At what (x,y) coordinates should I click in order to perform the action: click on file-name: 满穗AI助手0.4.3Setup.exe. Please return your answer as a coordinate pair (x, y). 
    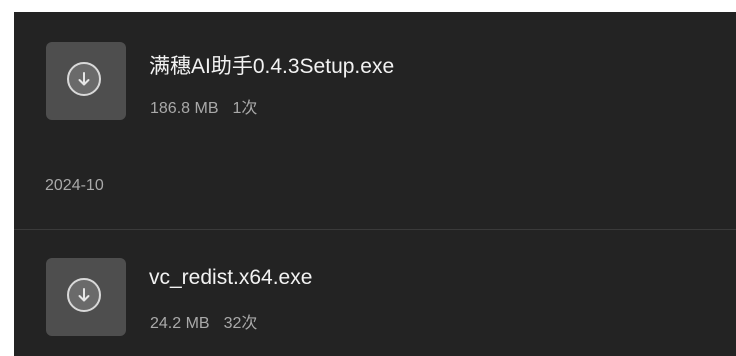
    Looking at the image, I should click on (271, 65).